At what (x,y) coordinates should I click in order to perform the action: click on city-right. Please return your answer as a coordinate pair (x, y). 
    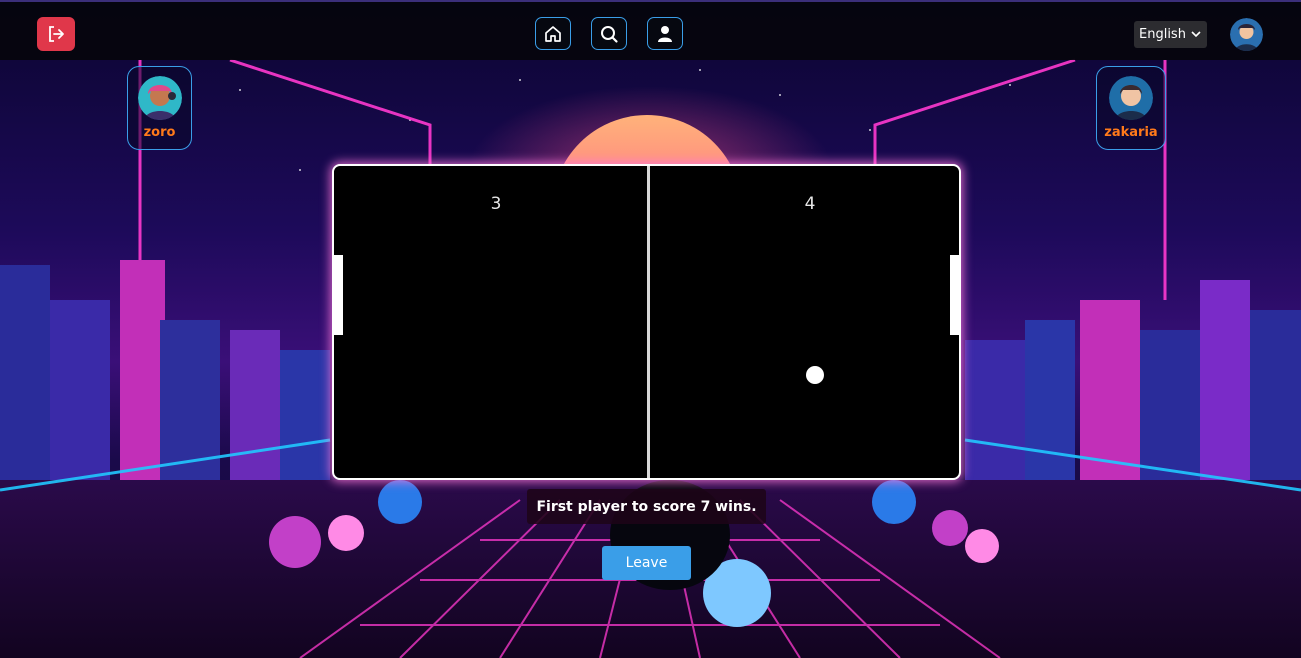
    Looking at the image, I should click on (1133, 385).